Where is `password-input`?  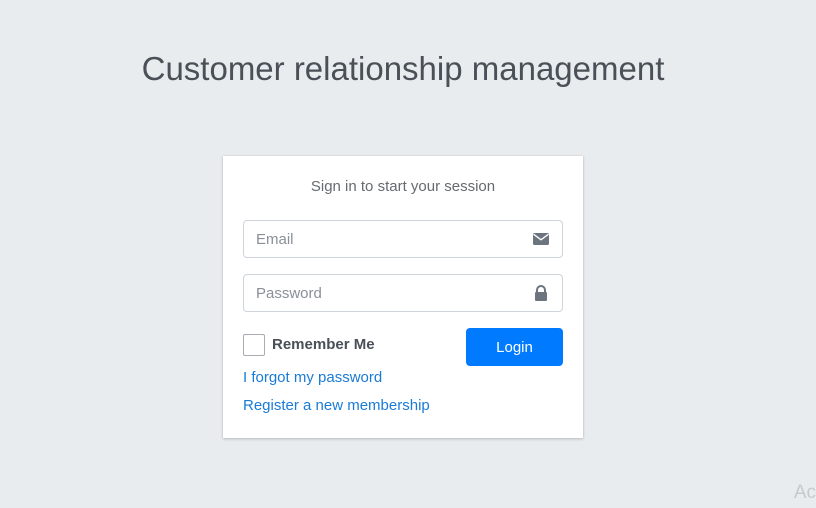 password-input is located at coordinates (385, 293).